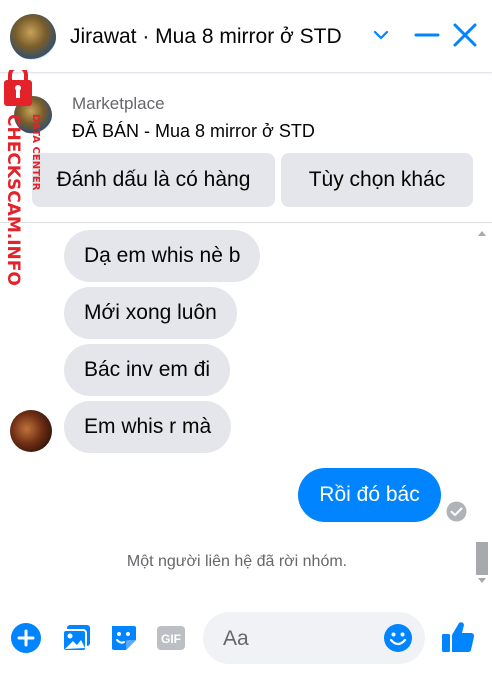 Image resolution: width=492 pixels, height=683 pixels. What do you see at coordinates (206, 37) in the screenshot?
I see `chat-title: Jirawat · Mua 8 mirror ở STD` at bounding box center [206, 37].